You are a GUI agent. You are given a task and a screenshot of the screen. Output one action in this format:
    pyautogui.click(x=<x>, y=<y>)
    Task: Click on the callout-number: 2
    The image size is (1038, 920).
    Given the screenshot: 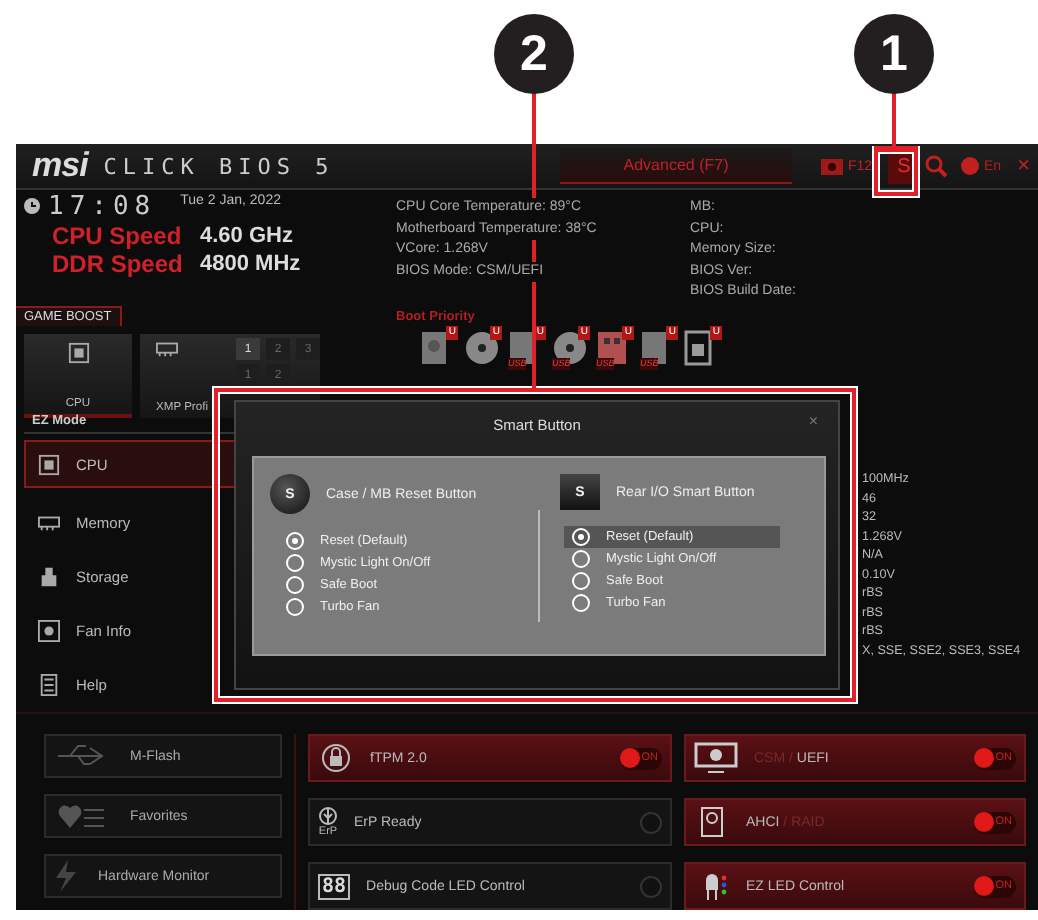 What is the action you would take?
    pyautogui.click(x=534, y=54)
    